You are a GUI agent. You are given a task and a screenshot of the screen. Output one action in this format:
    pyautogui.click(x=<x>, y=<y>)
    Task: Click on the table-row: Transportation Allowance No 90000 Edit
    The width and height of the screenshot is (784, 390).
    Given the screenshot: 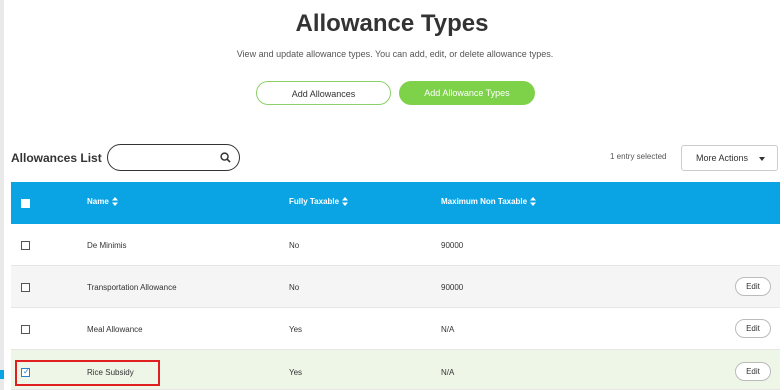 What is the action you would take?
    pyautogui.click(x=395, y=287)
    